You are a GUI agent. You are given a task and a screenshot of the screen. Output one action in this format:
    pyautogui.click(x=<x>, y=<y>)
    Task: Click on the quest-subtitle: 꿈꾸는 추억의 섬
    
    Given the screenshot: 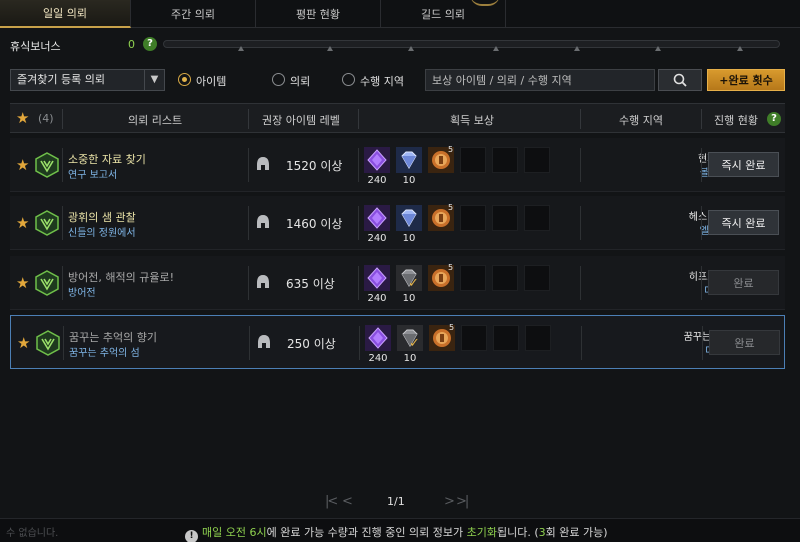 What is the action you would take?
    pyautogui.click(x=104, y=353)
    